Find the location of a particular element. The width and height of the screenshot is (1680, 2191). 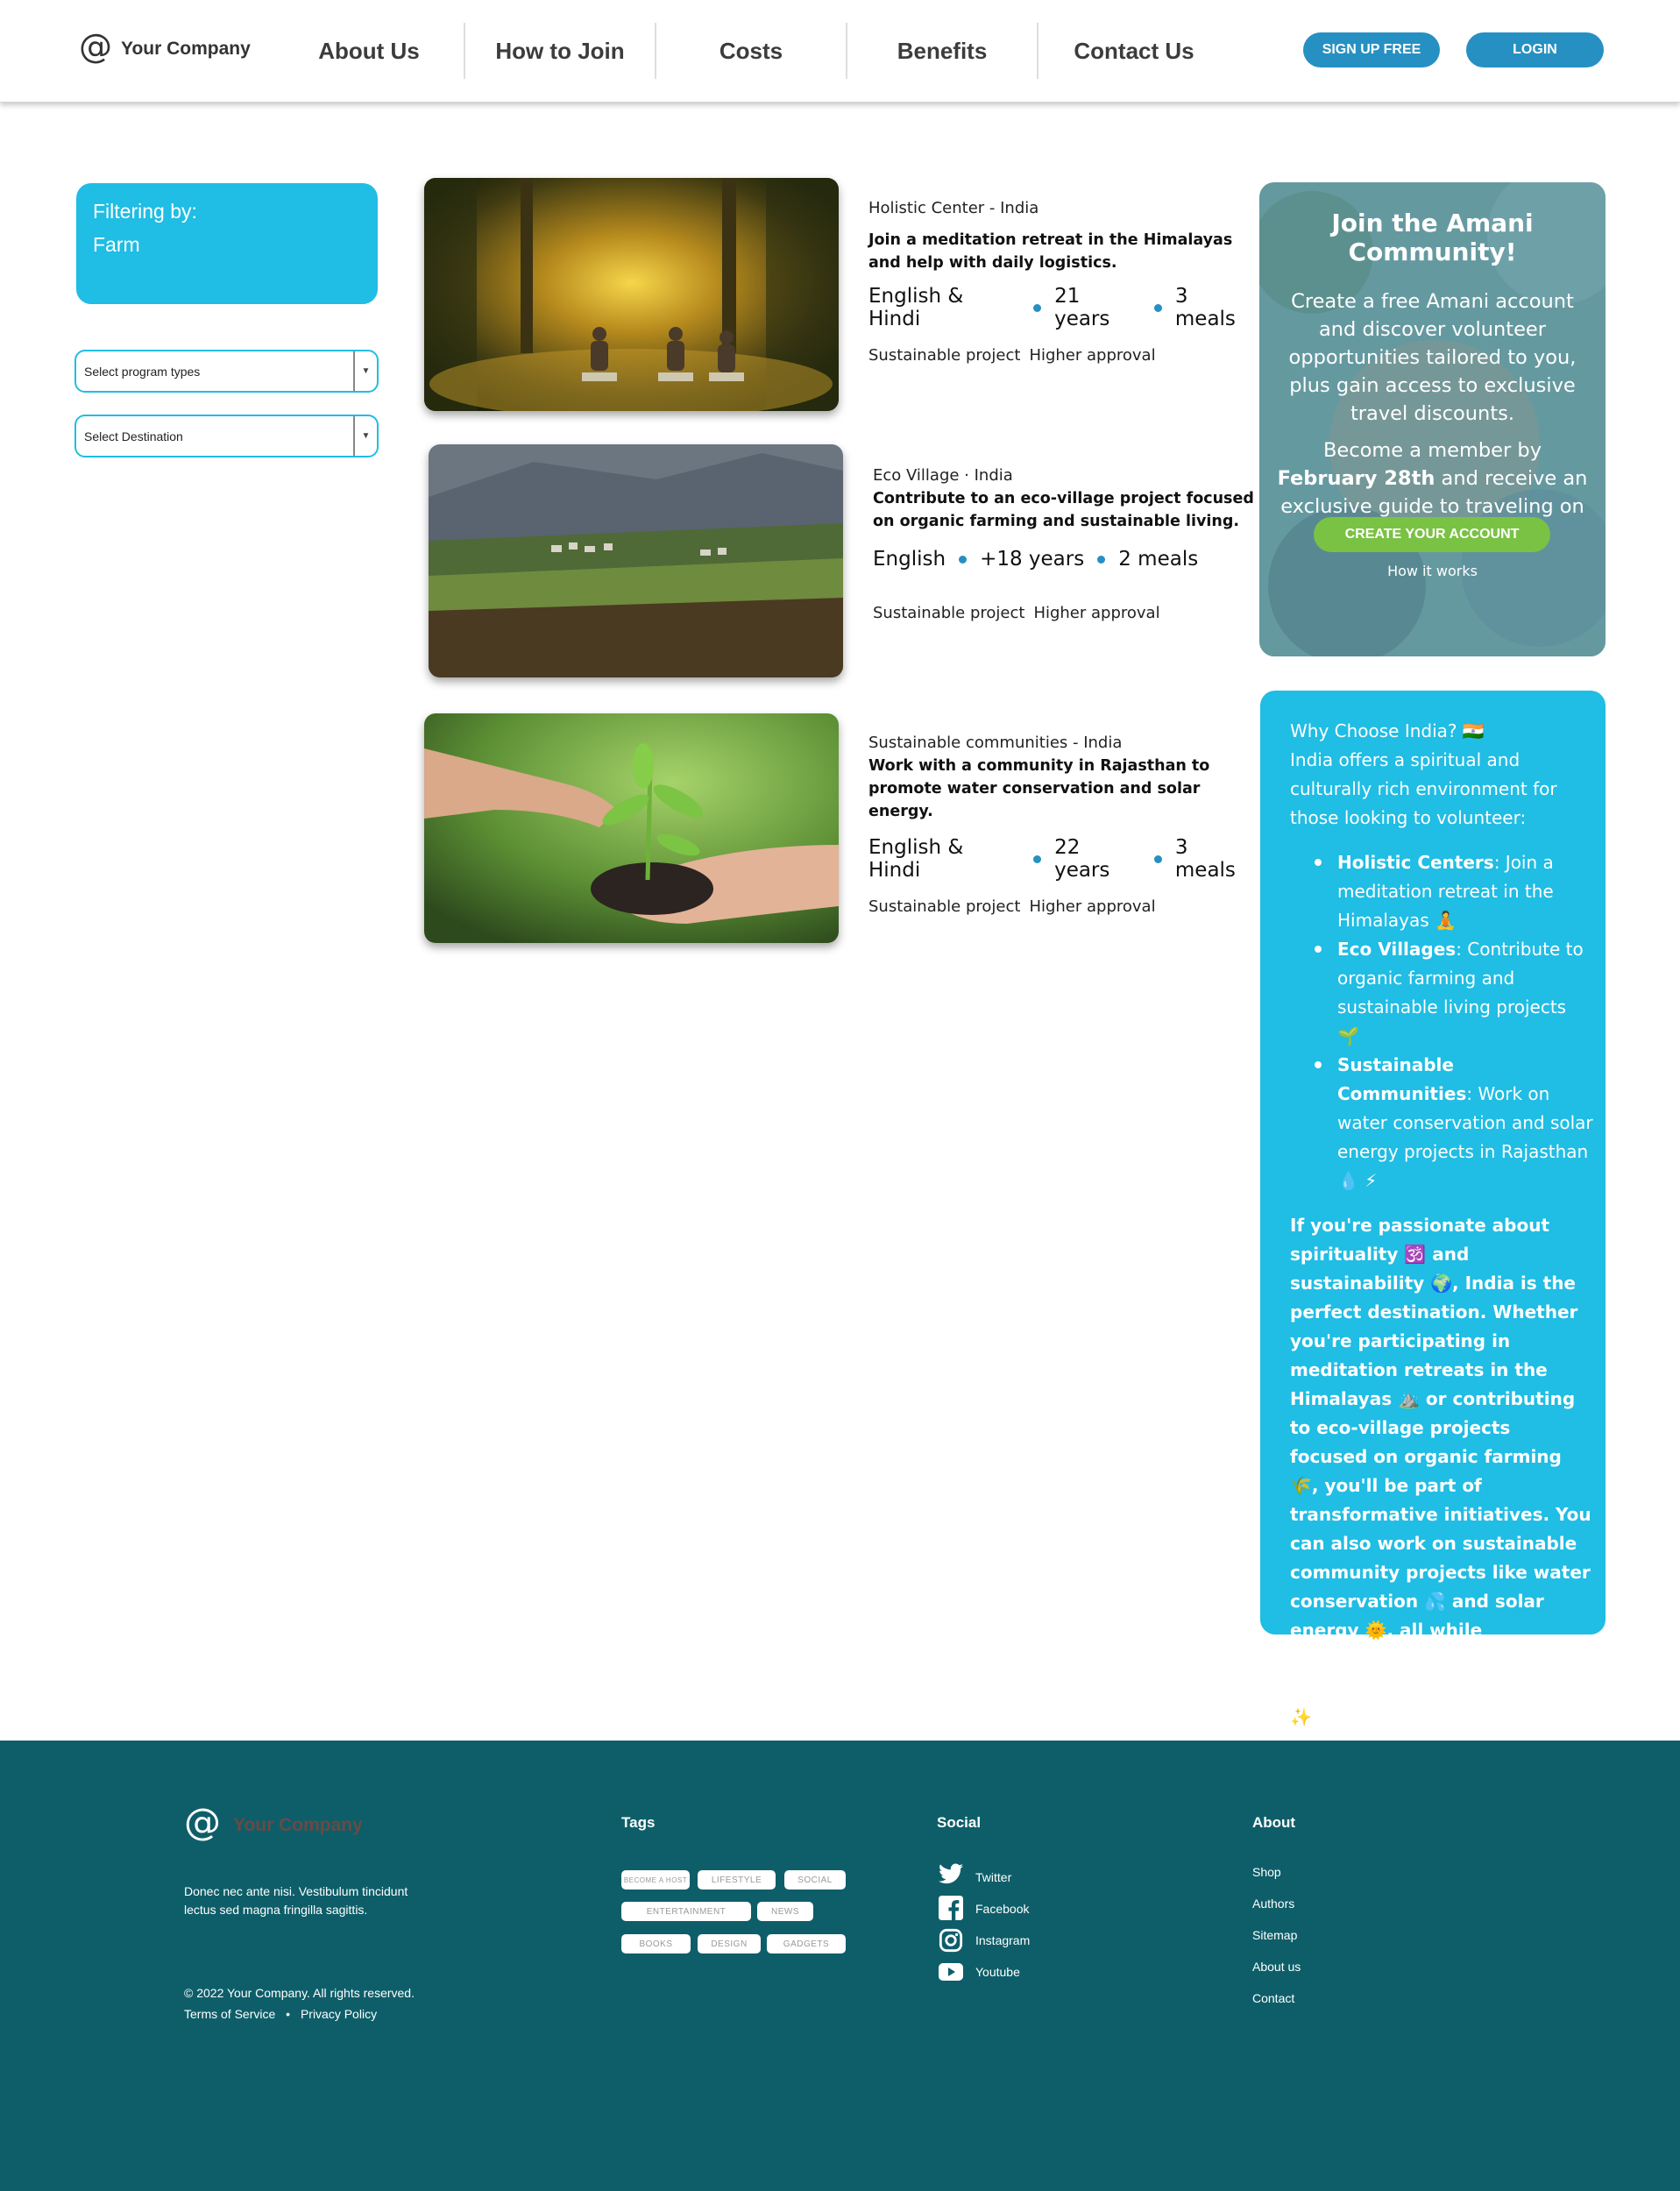

social-link-instagram: Instagram is located at coordinates (1002, 1940).